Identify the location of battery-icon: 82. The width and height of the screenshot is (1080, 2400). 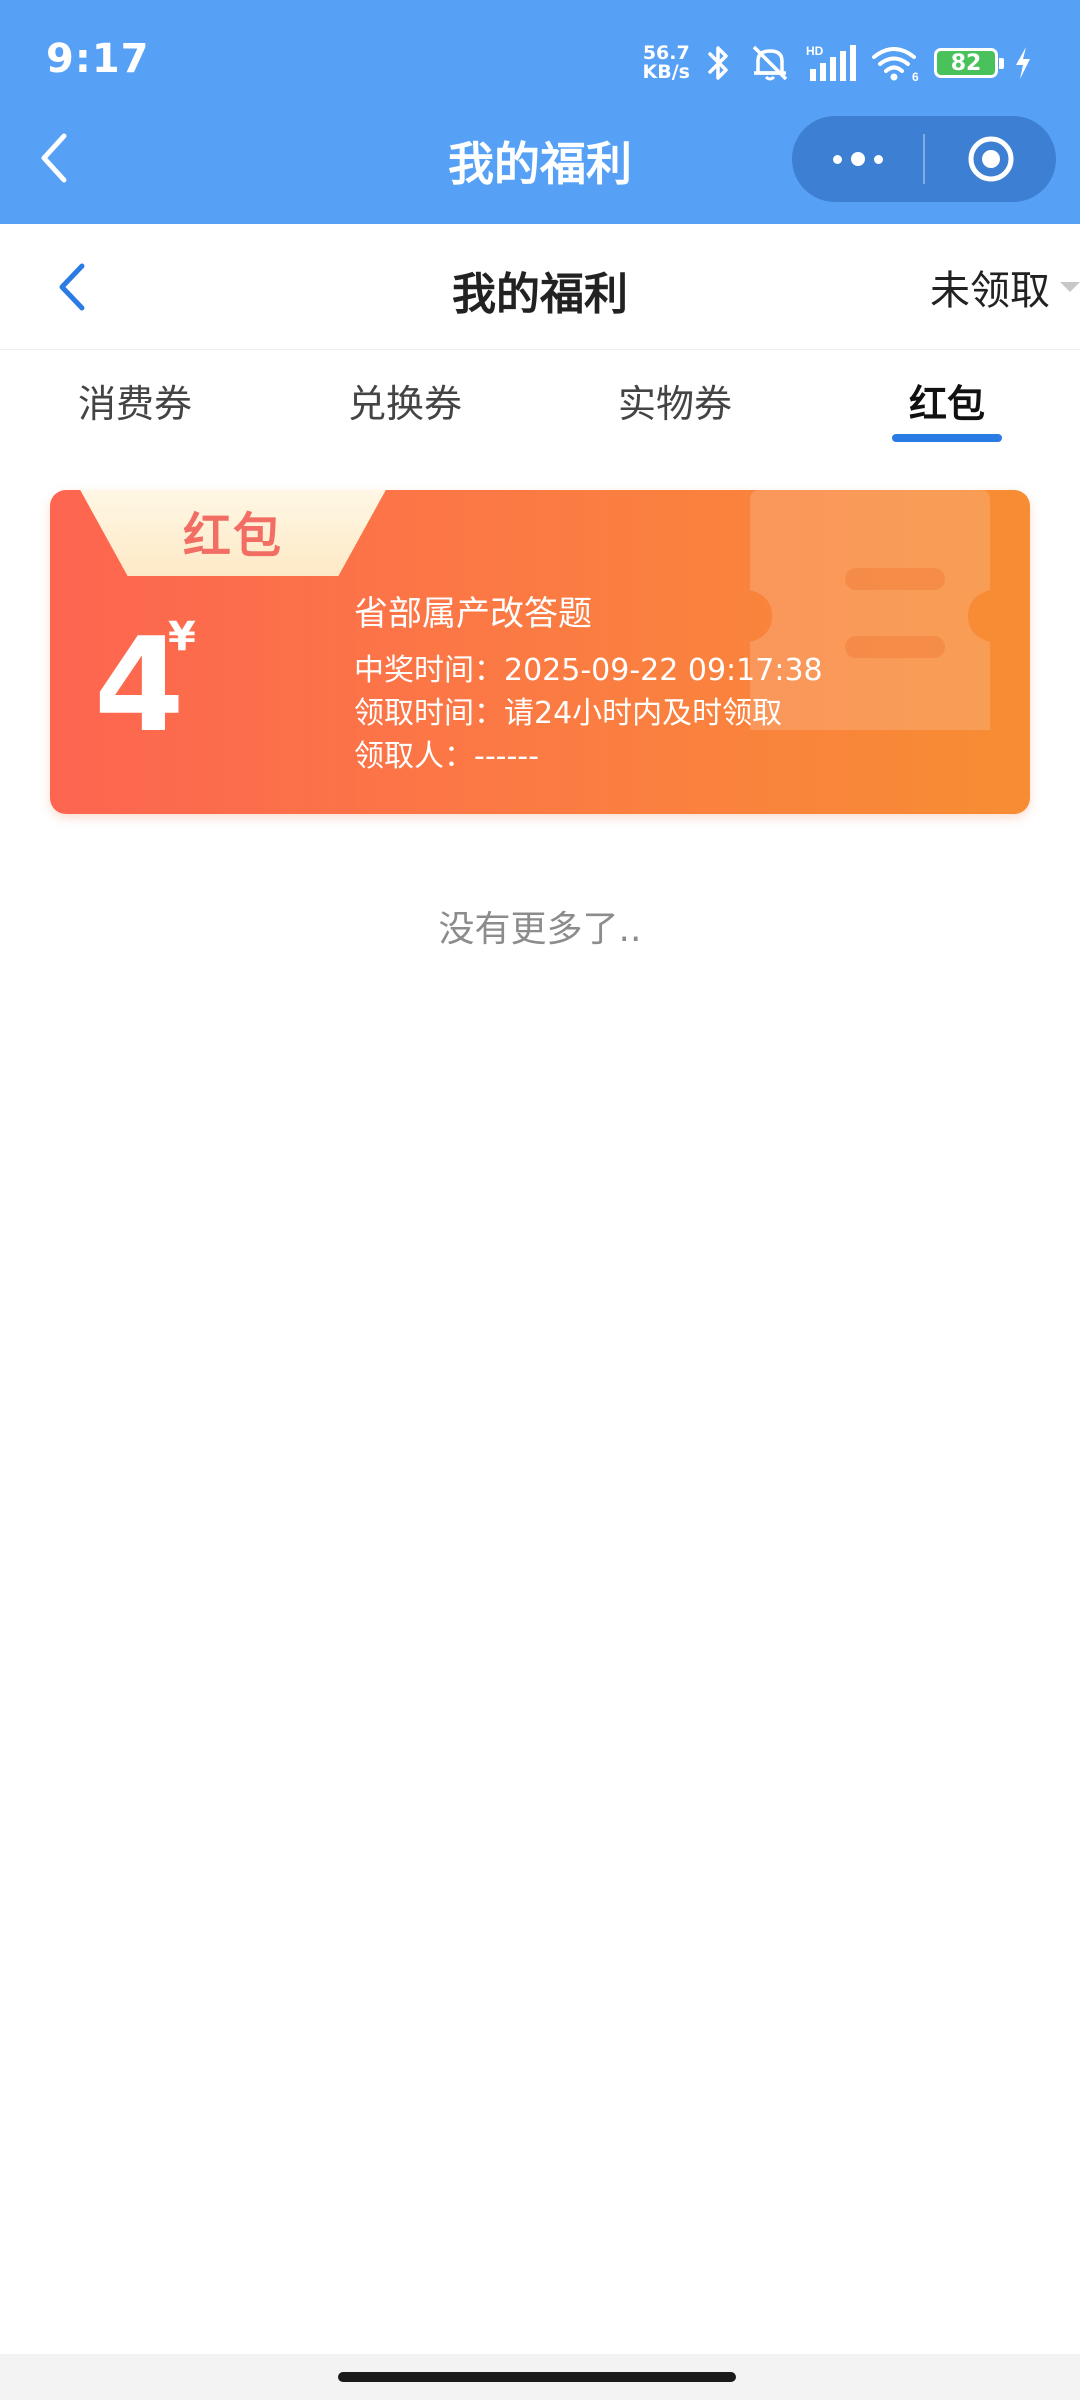
(969, 63).